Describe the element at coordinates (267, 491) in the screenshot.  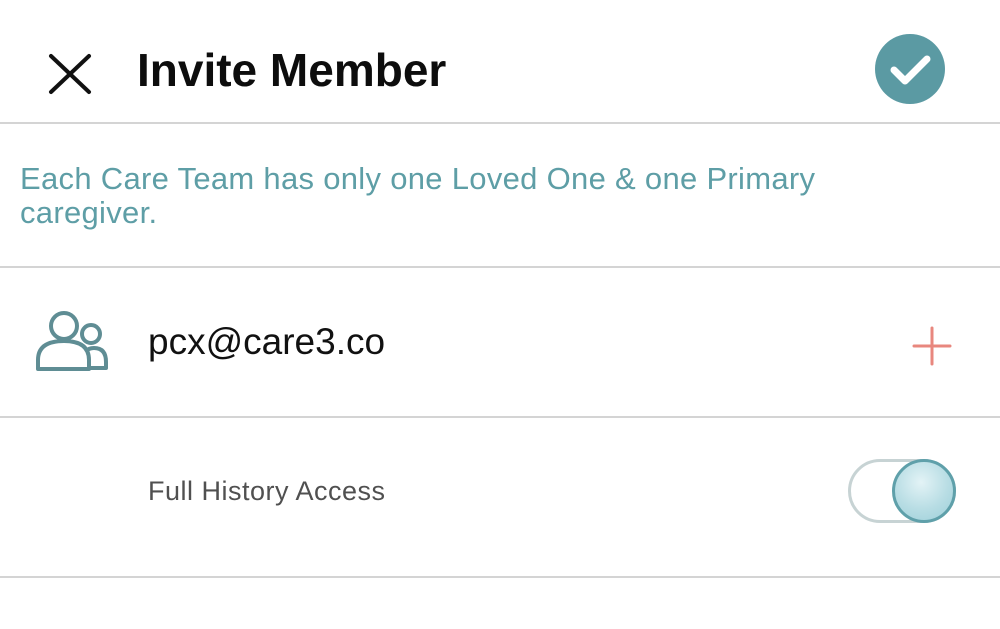
I see `history-access-label: Full History Access` at that location.